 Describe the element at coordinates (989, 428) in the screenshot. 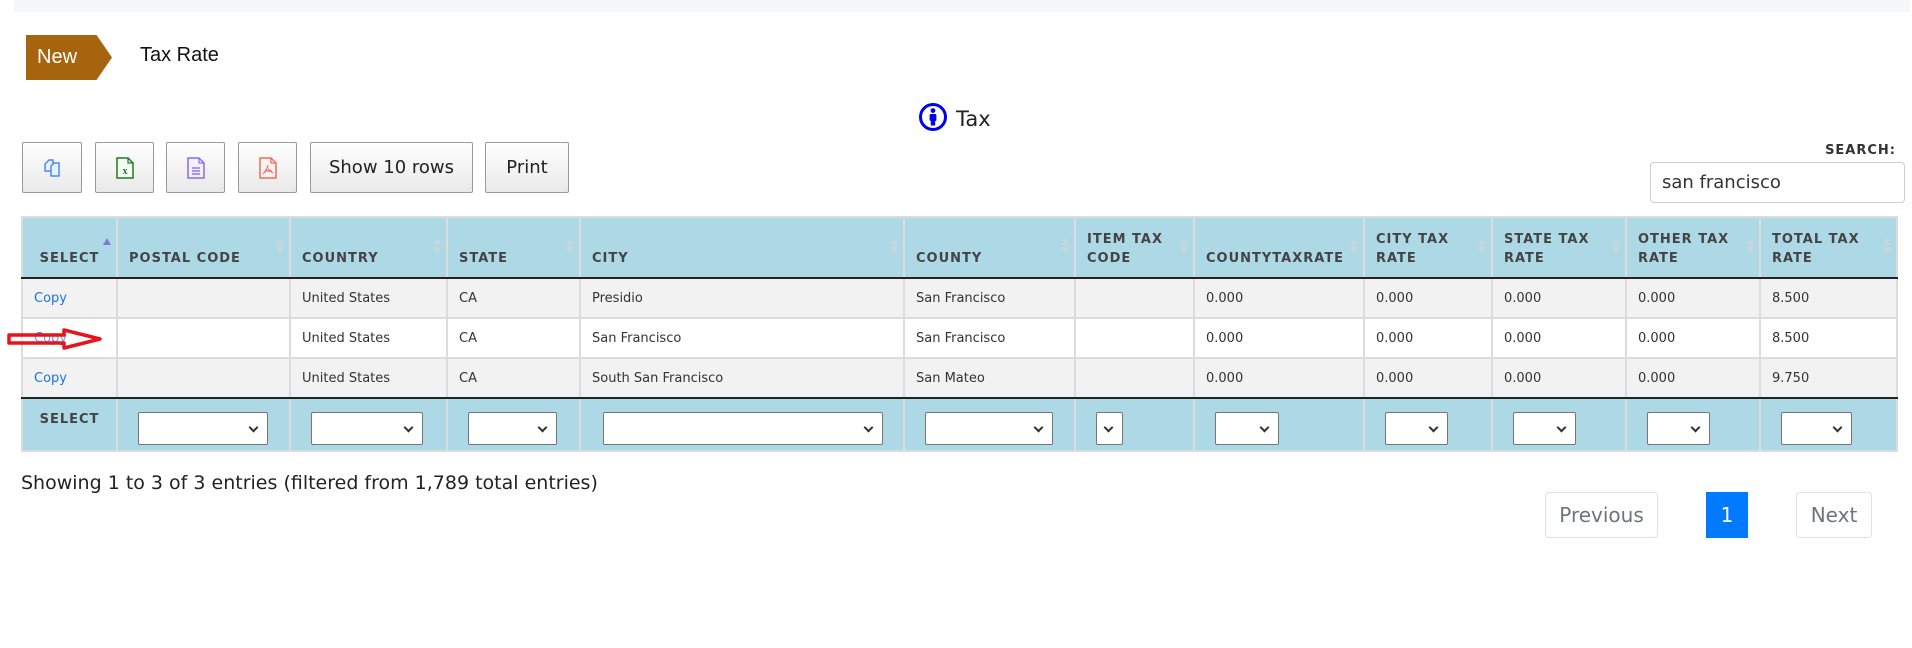

I see `filter-county-select` at that location.